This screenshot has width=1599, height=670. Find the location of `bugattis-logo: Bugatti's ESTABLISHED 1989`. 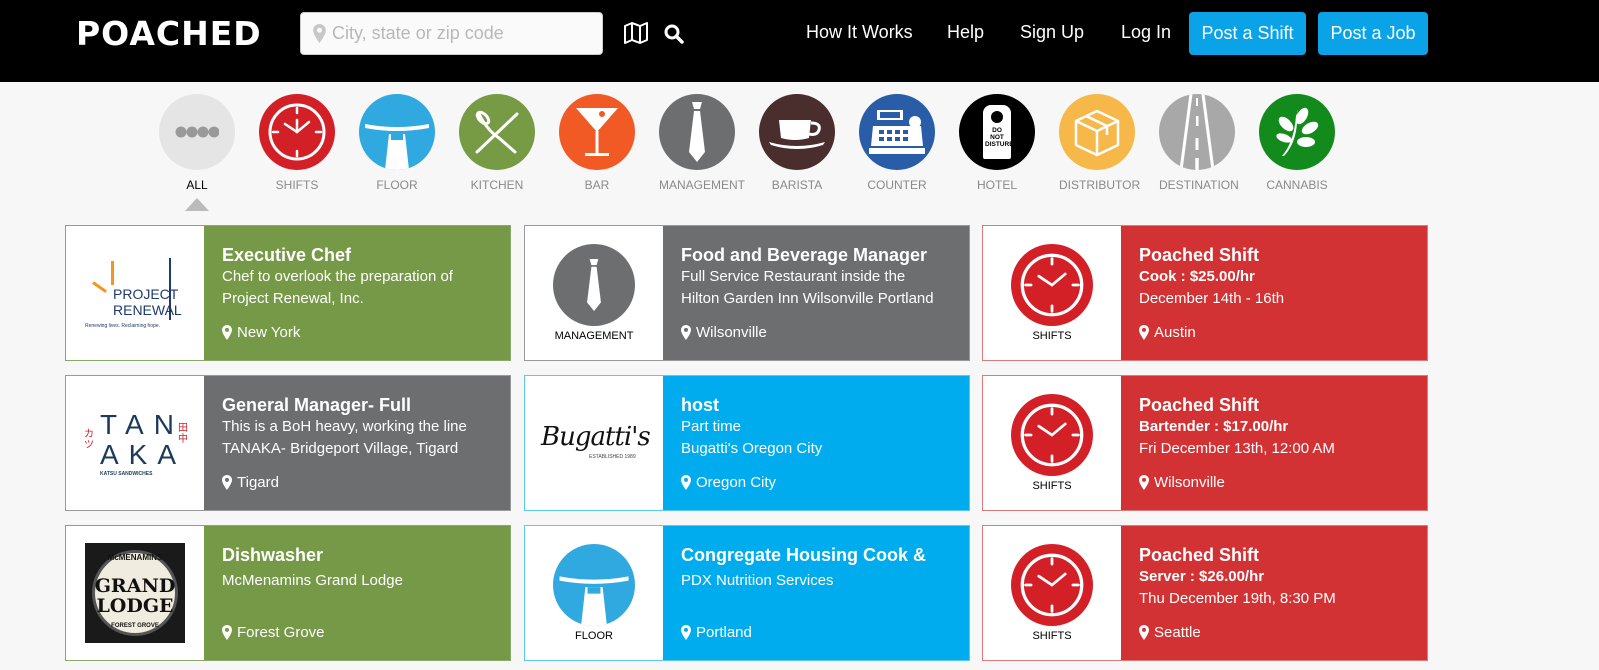

bugattis-logo: Bugatti's ESTABLISHED 1989 is located at coordinates (595, 443).